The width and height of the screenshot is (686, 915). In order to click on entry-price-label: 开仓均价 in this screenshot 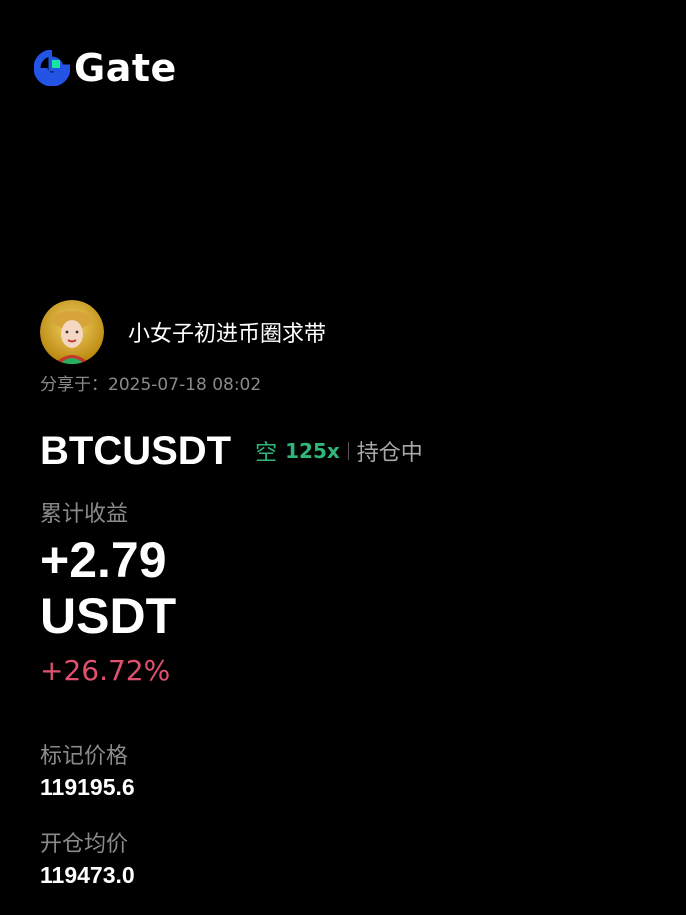, I will do `click(84, 844)`.